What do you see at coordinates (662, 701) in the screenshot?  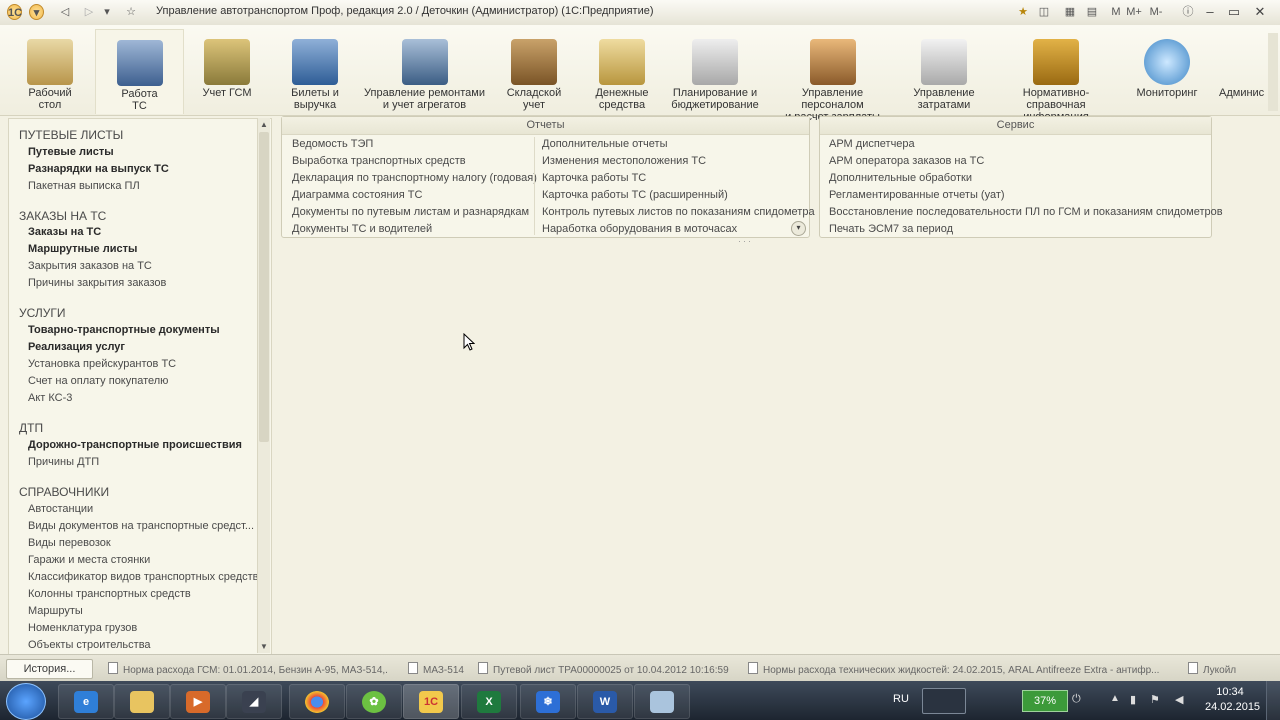 I see `taskbar-notes` at bounding box center [662, 701].